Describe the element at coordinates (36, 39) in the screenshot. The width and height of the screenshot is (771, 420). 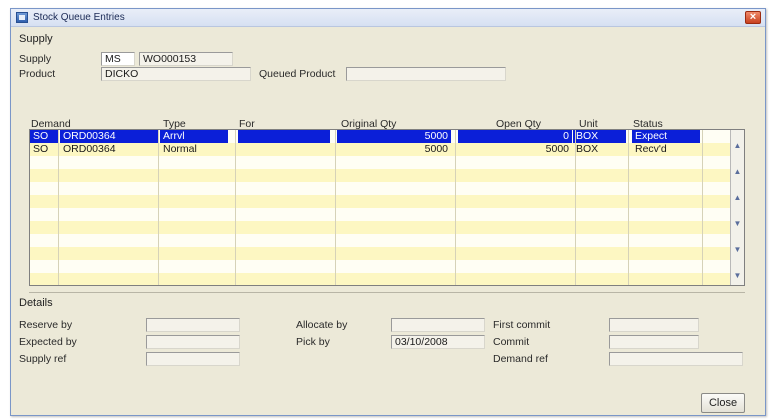
I see `supply-section-heading: Supply` at that location.